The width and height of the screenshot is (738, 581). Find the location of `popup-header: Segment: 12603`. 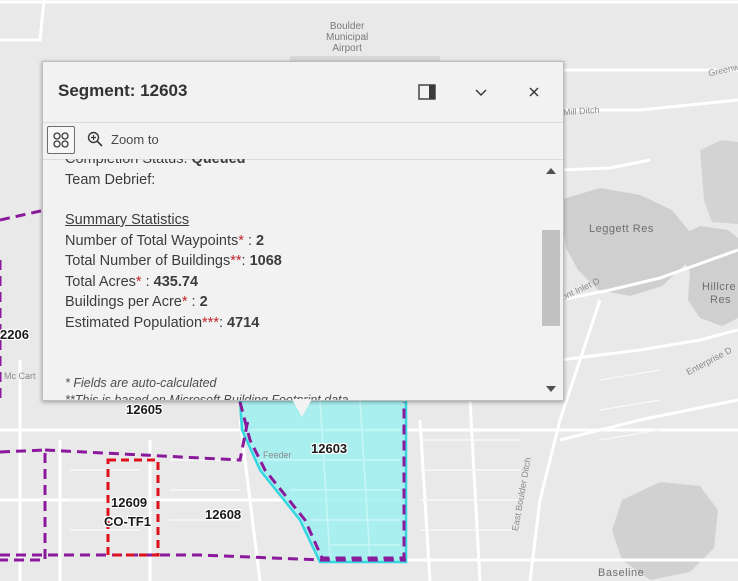

popup-header: Segment: 12603 is located at coordinates (303, 91).